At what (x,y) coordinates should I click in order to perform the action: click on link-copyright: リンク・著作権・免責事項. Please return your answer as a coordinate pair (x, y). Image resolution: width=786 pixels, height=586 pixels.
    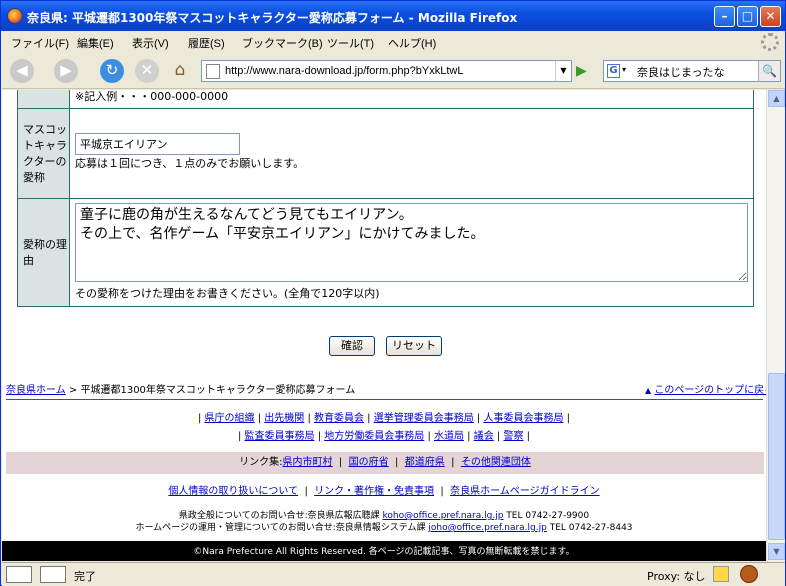
    Looking at the image, I should click on (374, 491).